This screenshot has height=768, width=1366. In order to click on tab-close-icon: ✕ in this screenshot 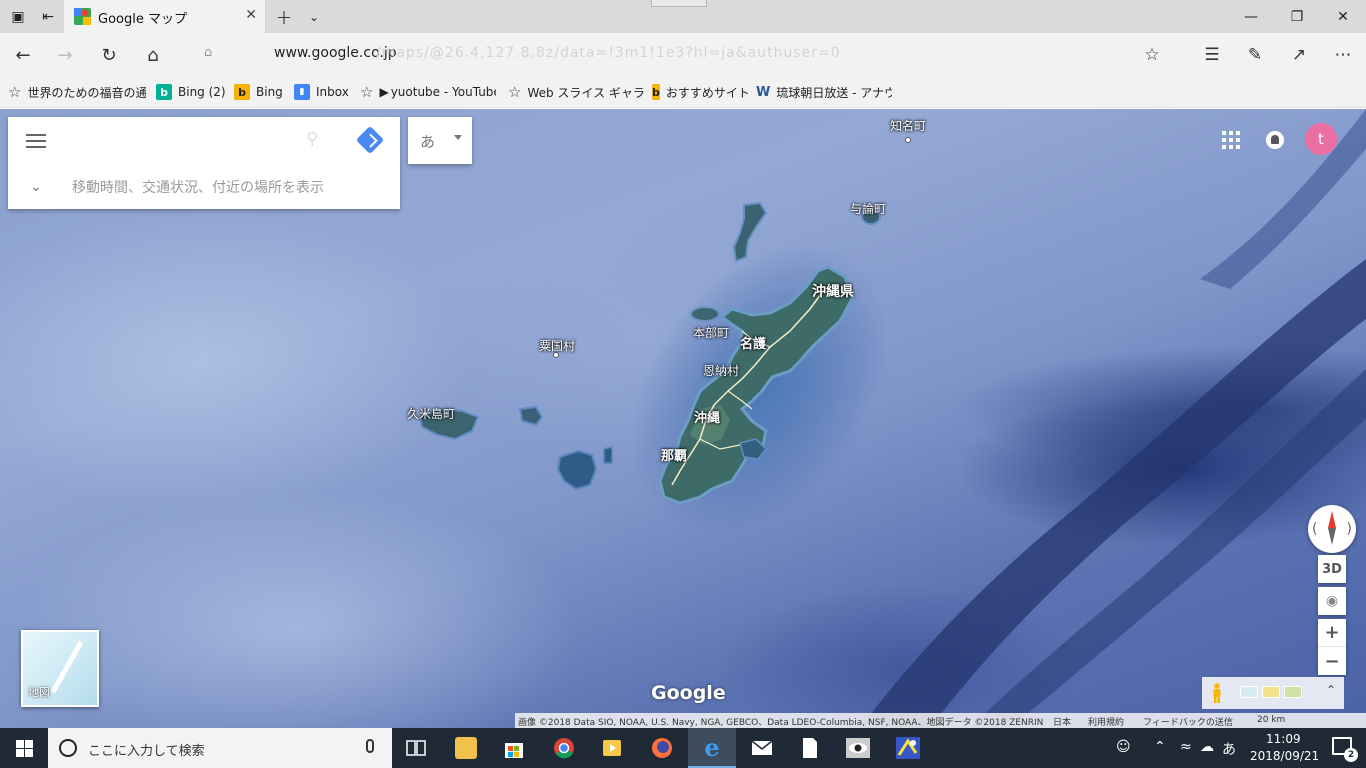, I will do `click(251, 15)`.